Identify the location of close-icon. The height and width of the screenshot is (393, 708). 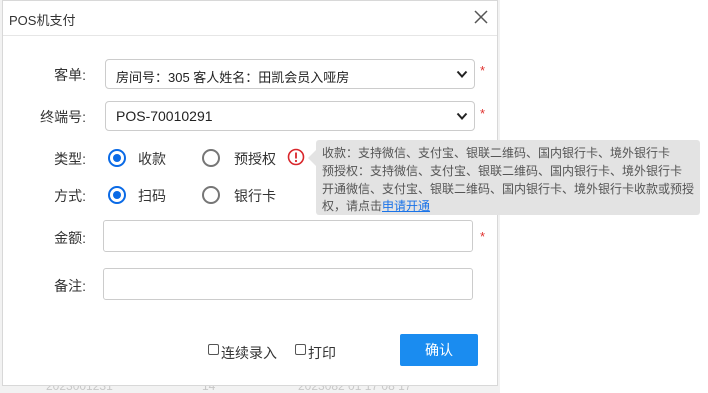
(481, 17).